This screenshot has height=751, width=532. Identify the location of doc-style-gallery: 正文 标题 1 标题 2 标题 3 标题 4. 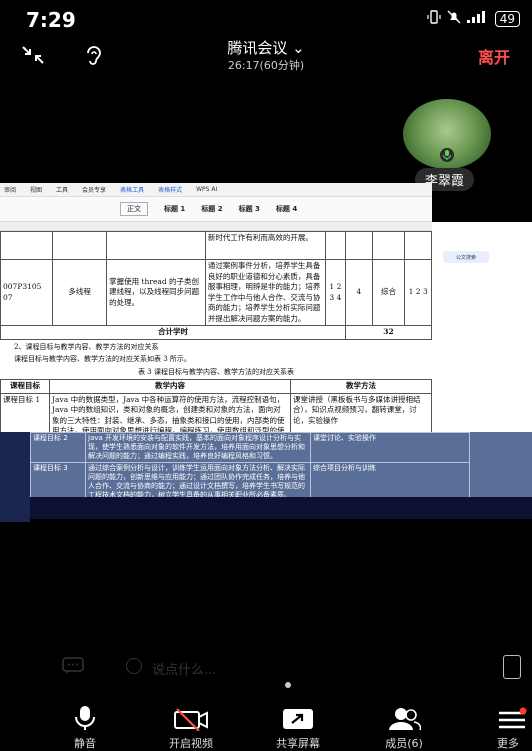
(216, 209).